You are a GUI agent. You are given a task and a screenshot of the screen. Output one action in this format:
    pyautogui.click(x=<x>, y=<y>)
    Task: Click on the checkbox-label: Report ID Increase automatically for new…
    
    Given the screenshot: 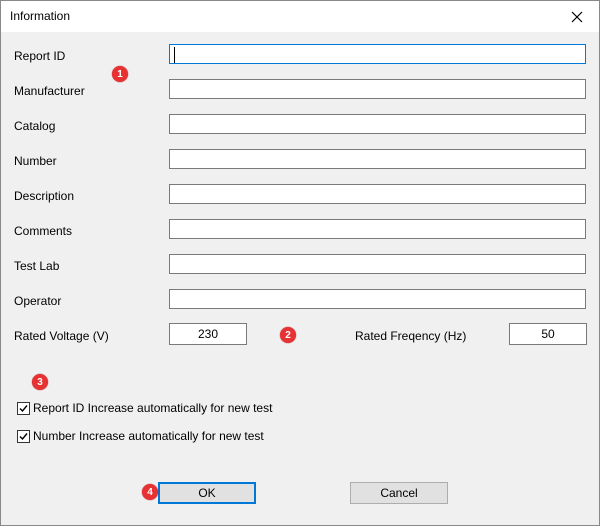 What is the action you would take?
    pyautogui.click(x=153, y=408)
    